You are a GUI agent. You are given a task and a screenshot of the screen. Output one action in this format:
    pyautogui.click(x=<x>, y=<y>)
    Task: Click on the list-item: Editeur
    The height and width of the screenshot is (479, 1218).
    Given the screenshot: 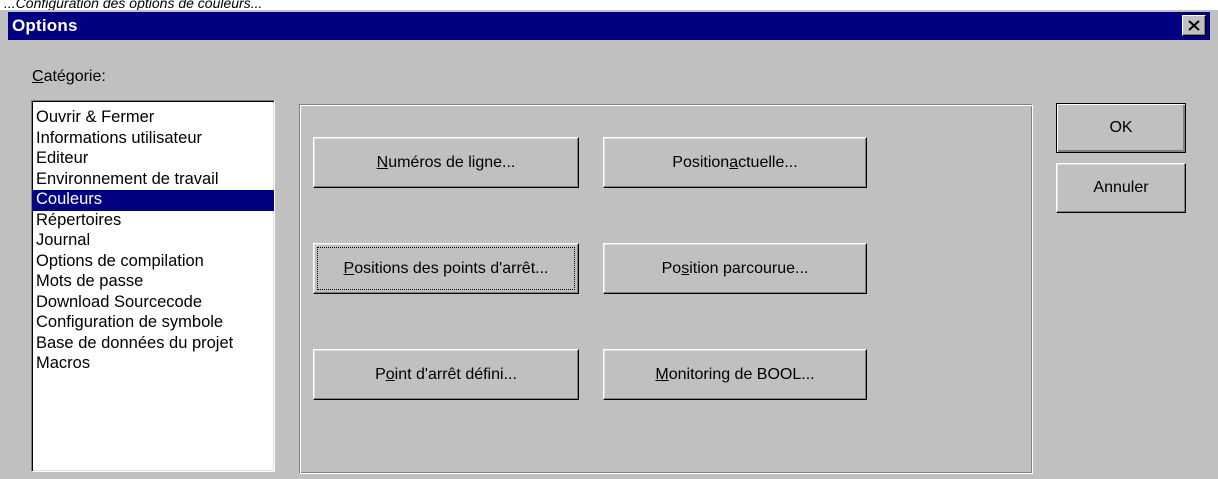 What is the action you would take?
    pyautogui.click(x=153, y=159)
    